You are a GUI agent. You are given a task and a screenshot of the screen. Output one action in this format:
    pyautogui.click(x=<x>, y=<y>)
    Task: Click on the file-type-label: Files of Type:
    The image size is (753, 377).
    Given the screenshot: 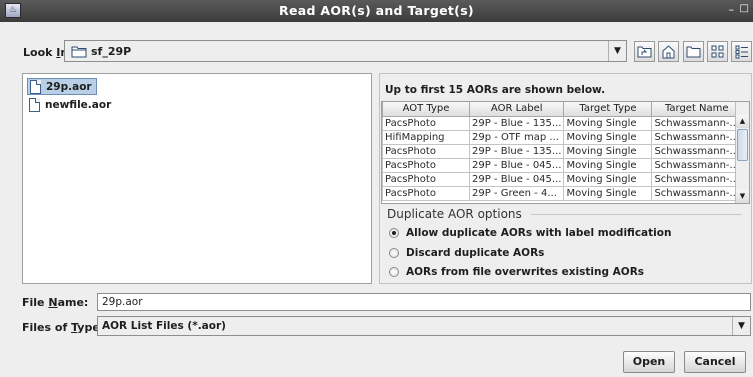 What is the action you would take?
    pyautogui.click(x=63, y=327)
    